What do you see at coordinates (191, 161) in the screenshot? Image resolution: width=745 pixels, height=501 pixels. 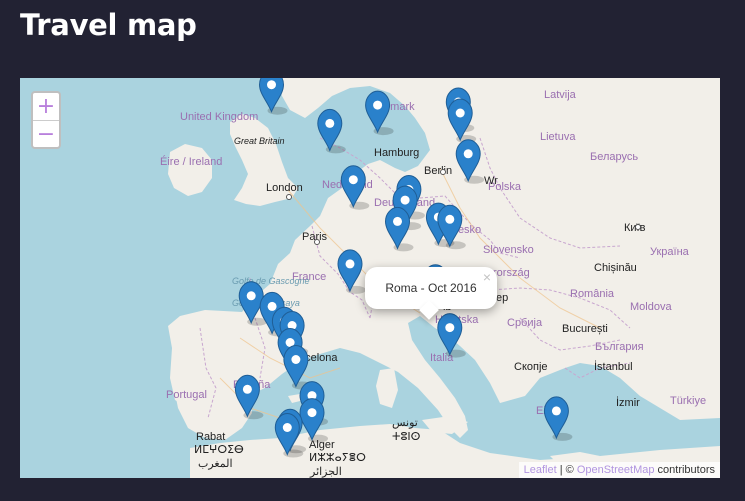 I see `label-ireland: Éire / Ireland` at bounding box center [191, 161].